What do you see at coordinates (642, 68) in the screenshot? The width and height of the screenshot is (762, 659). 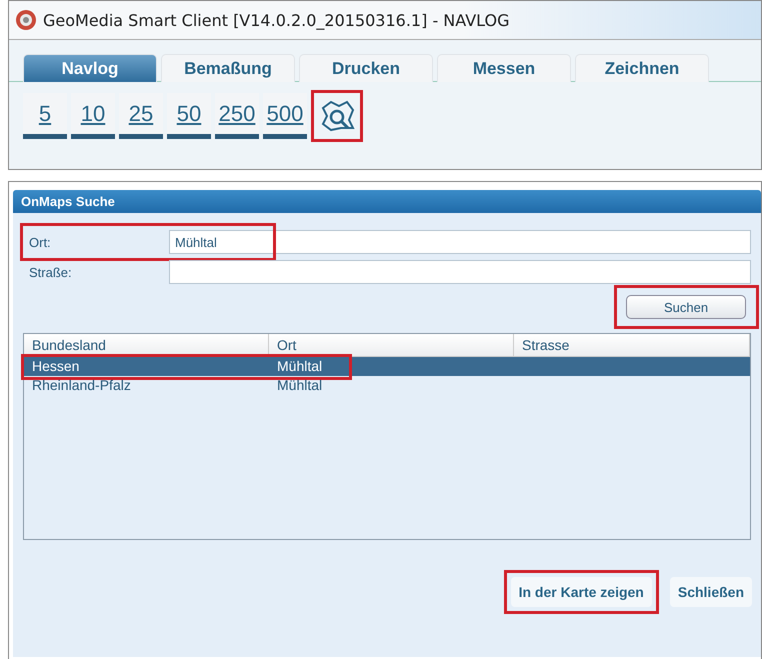 I see `tab: Zeichnen` at bounding box center [642, 68].